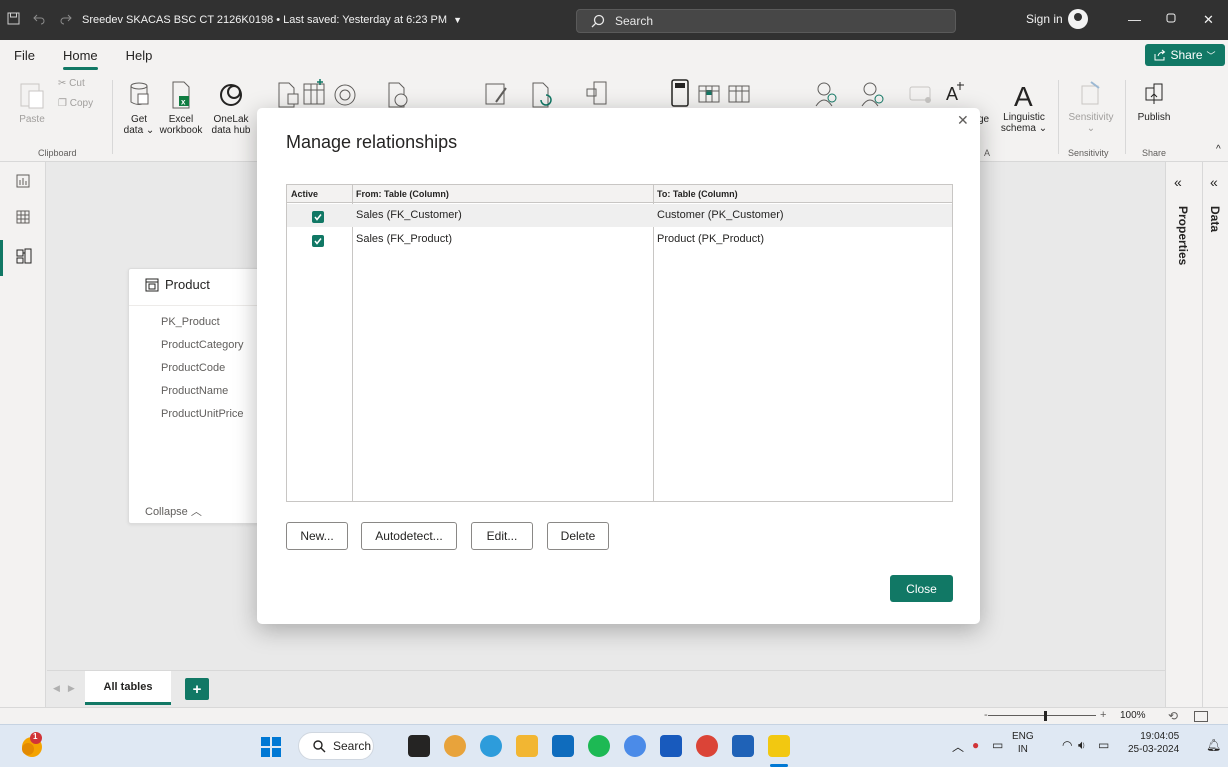 The width and height of the screenshot is (1228, 767). Describe the element at coordinates (956, 91) in the screenshot. I see `language-icon: A` at that location.